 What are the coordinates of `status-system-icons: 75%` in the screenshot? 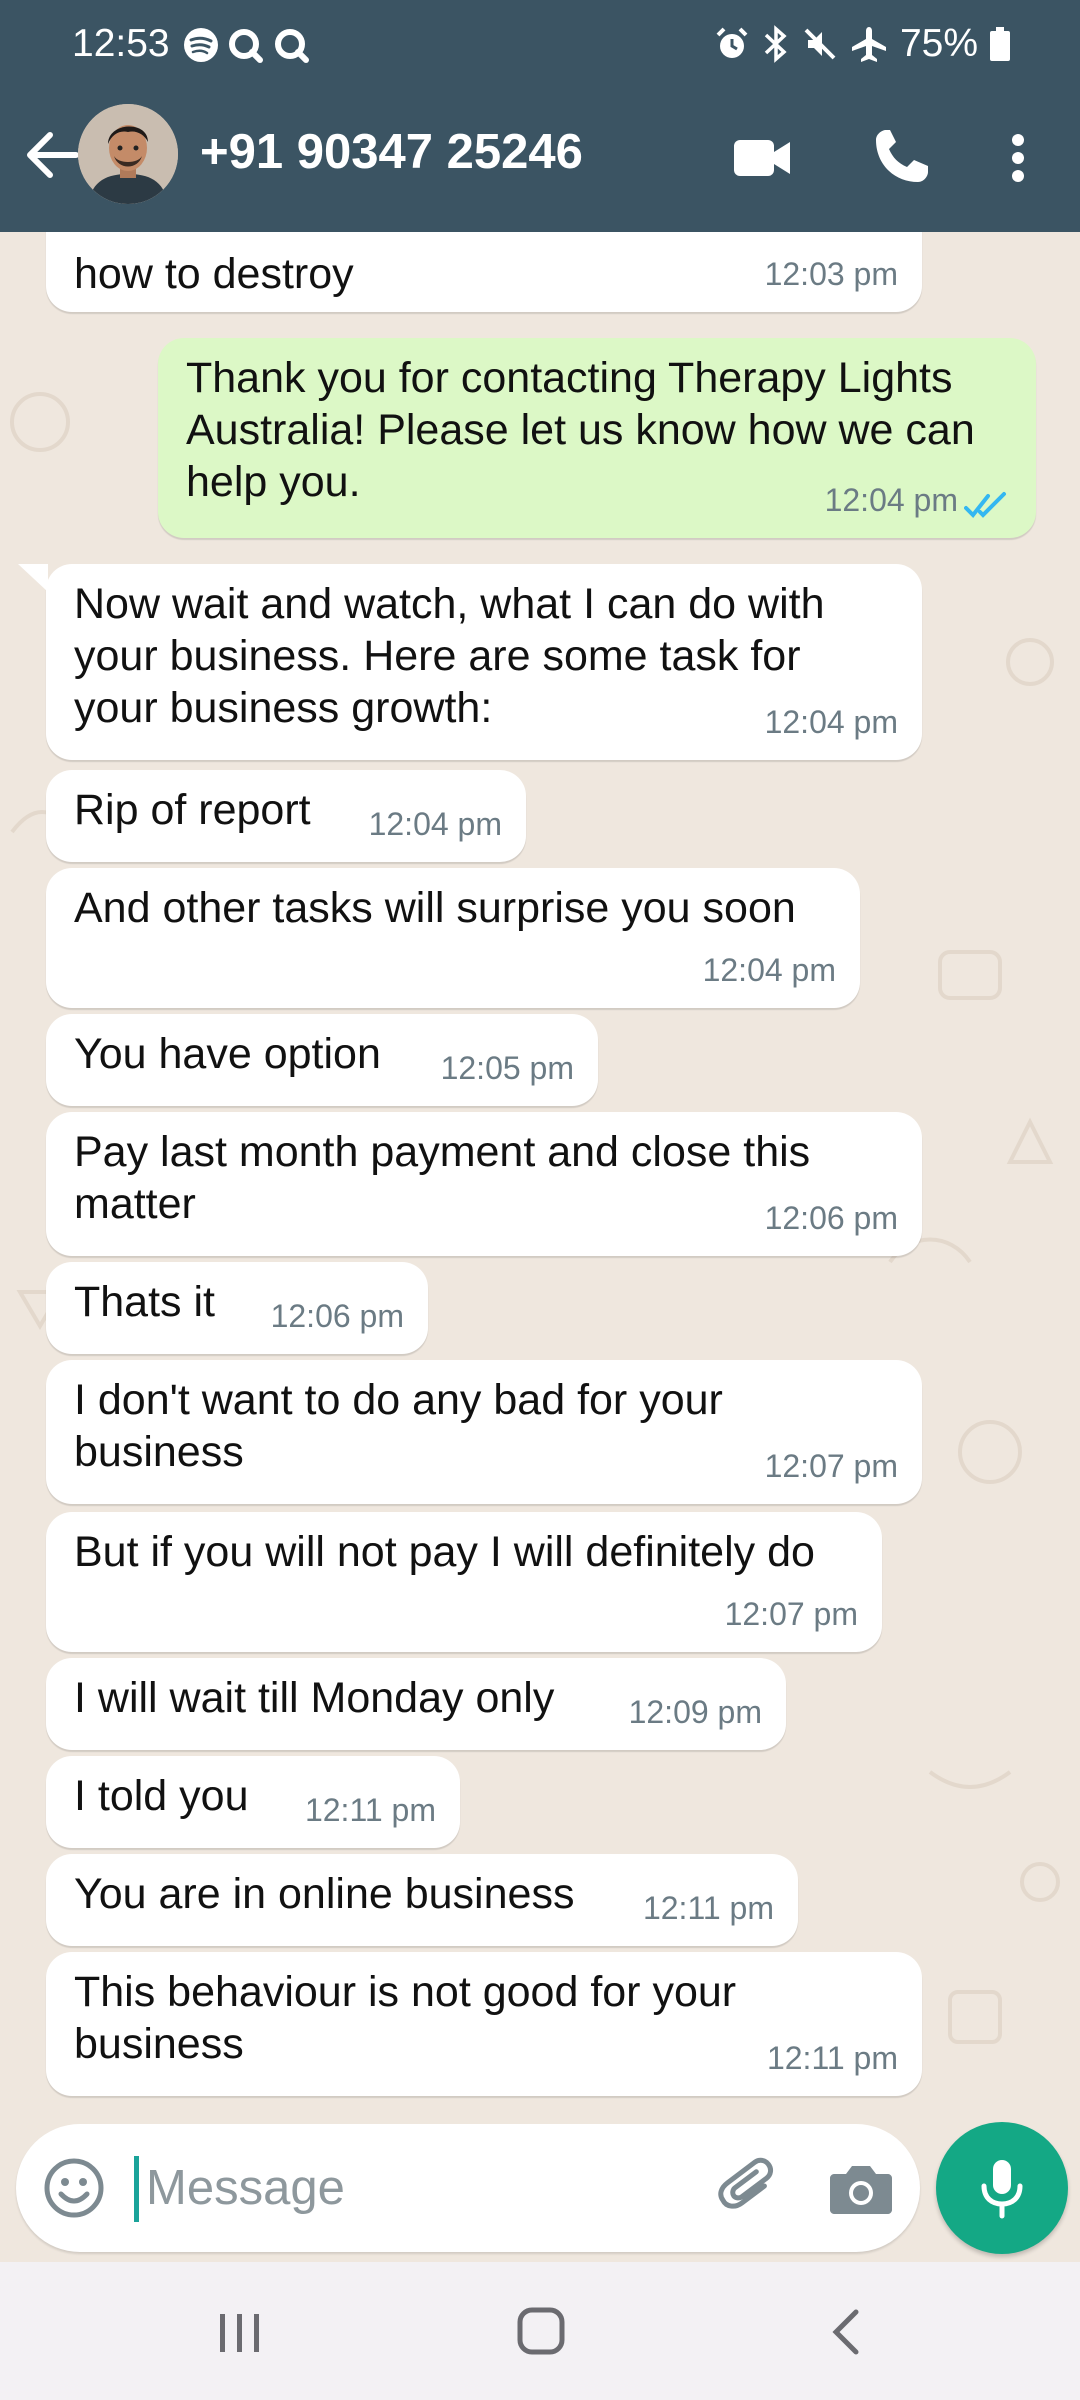 It's located at (862, 44).